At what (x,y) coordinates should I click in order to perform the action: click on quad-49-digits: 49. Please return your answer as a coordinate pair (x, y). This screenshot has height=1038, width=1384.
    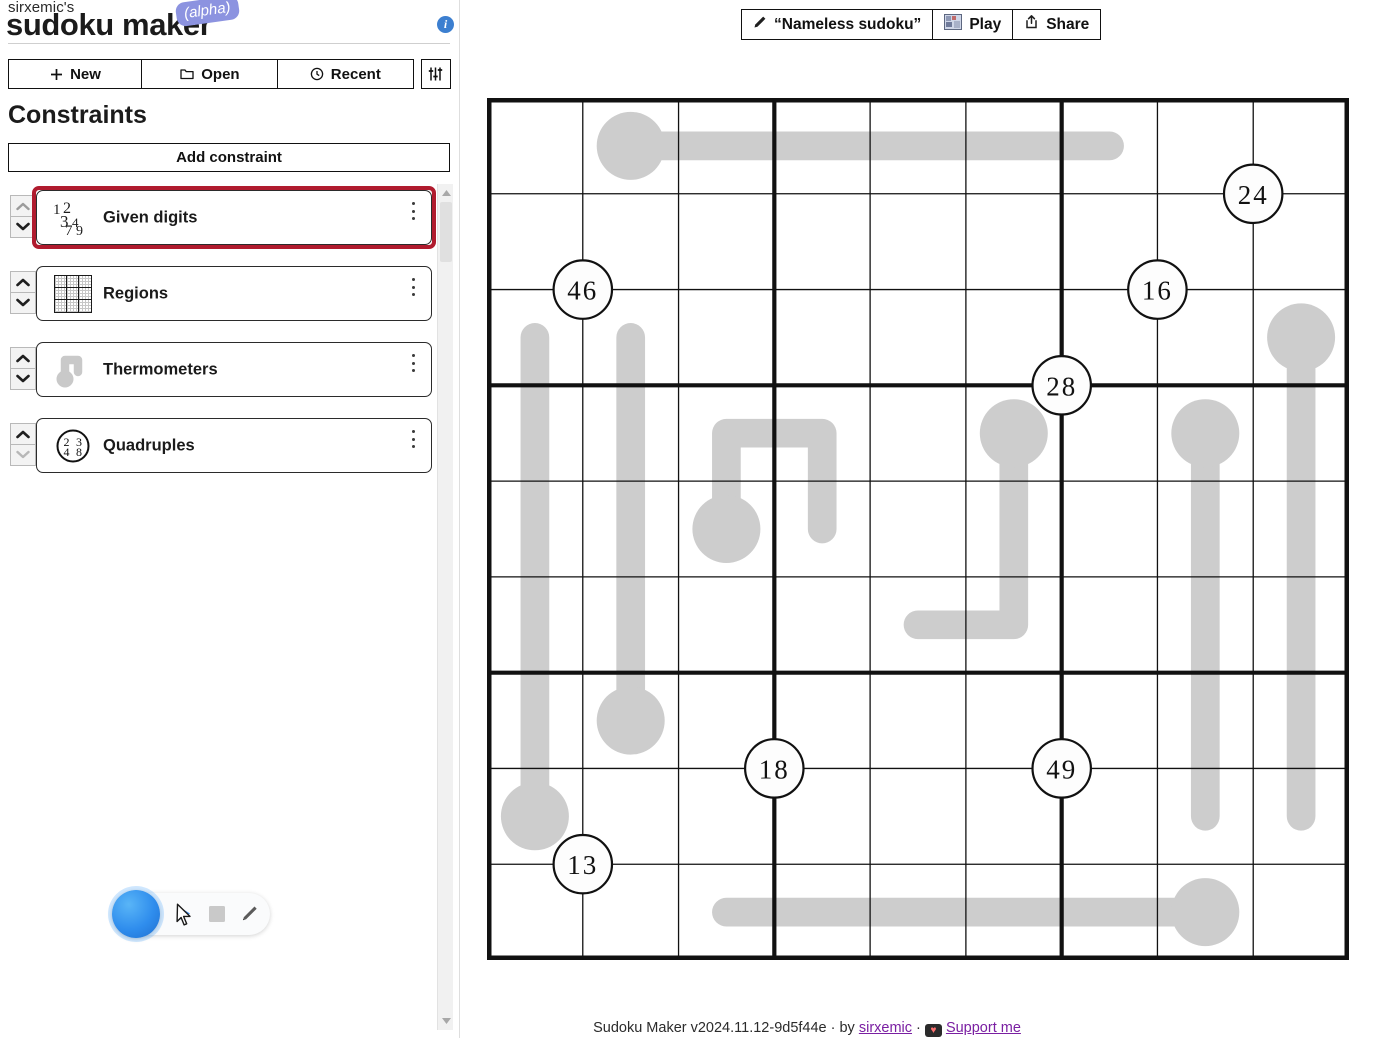
    Looking at the image, I should click on (1061, 769).